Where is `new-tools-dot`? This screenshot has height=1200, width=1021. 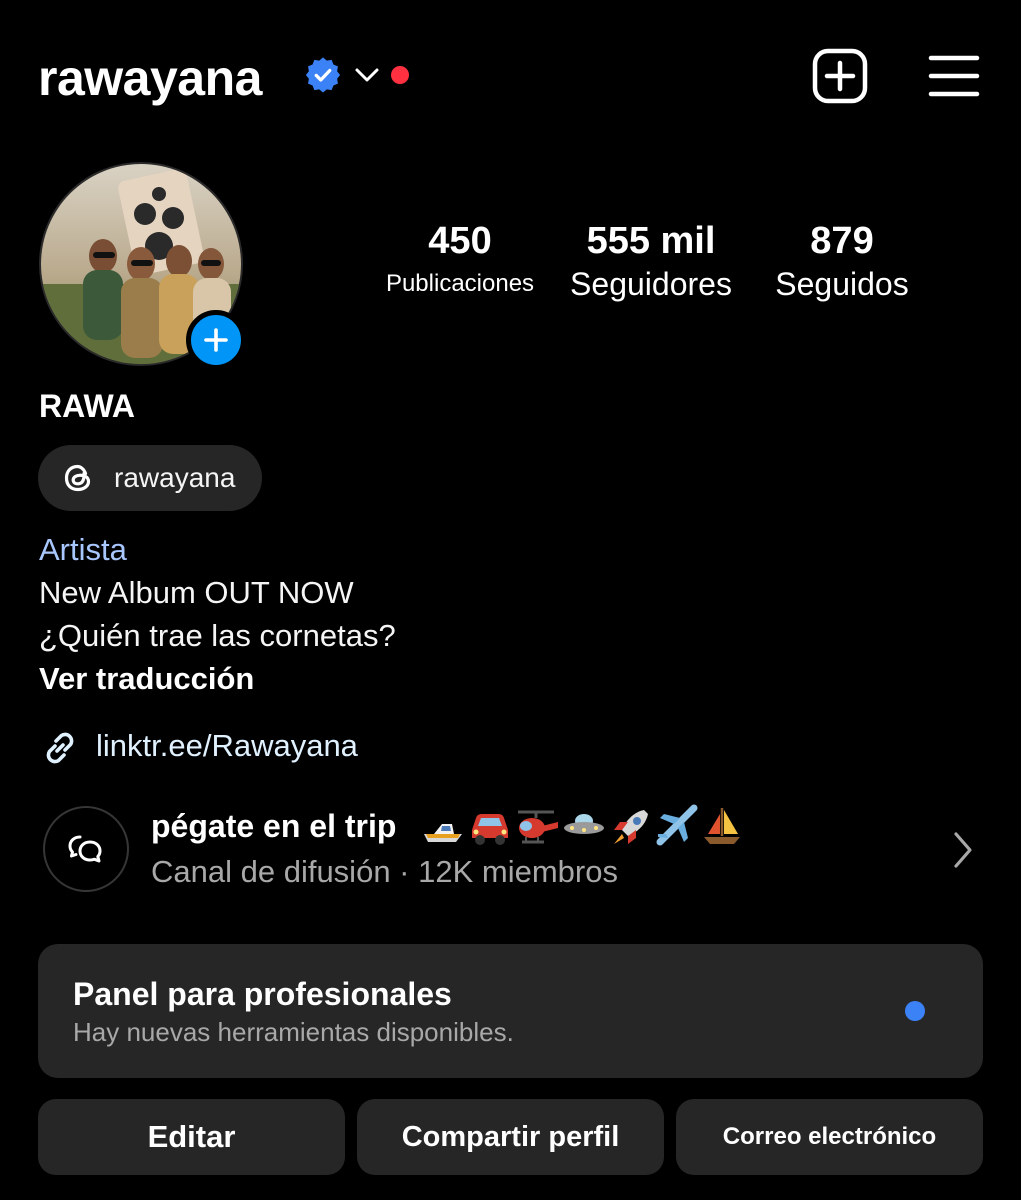 new-tools-dot is located at coordinates (915, 1011).